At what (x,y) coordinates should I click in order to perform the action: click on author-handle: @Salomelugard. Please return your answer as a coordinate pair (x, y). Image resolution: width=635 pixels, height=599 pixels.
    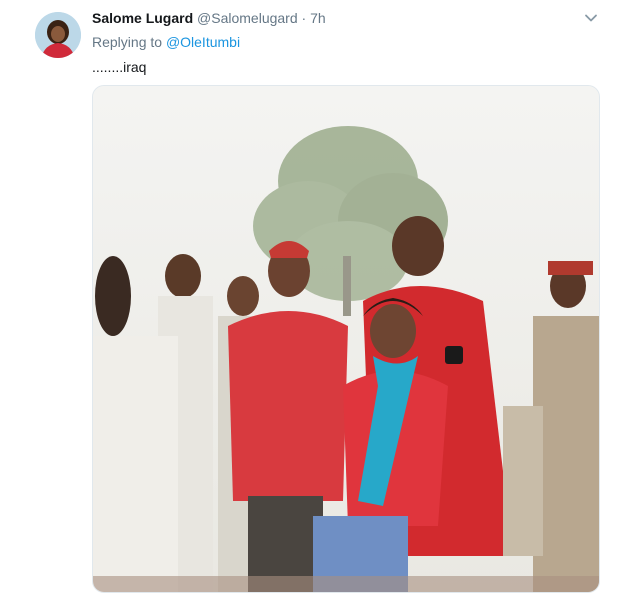
    Looking at the image, I should click on (247, 18).